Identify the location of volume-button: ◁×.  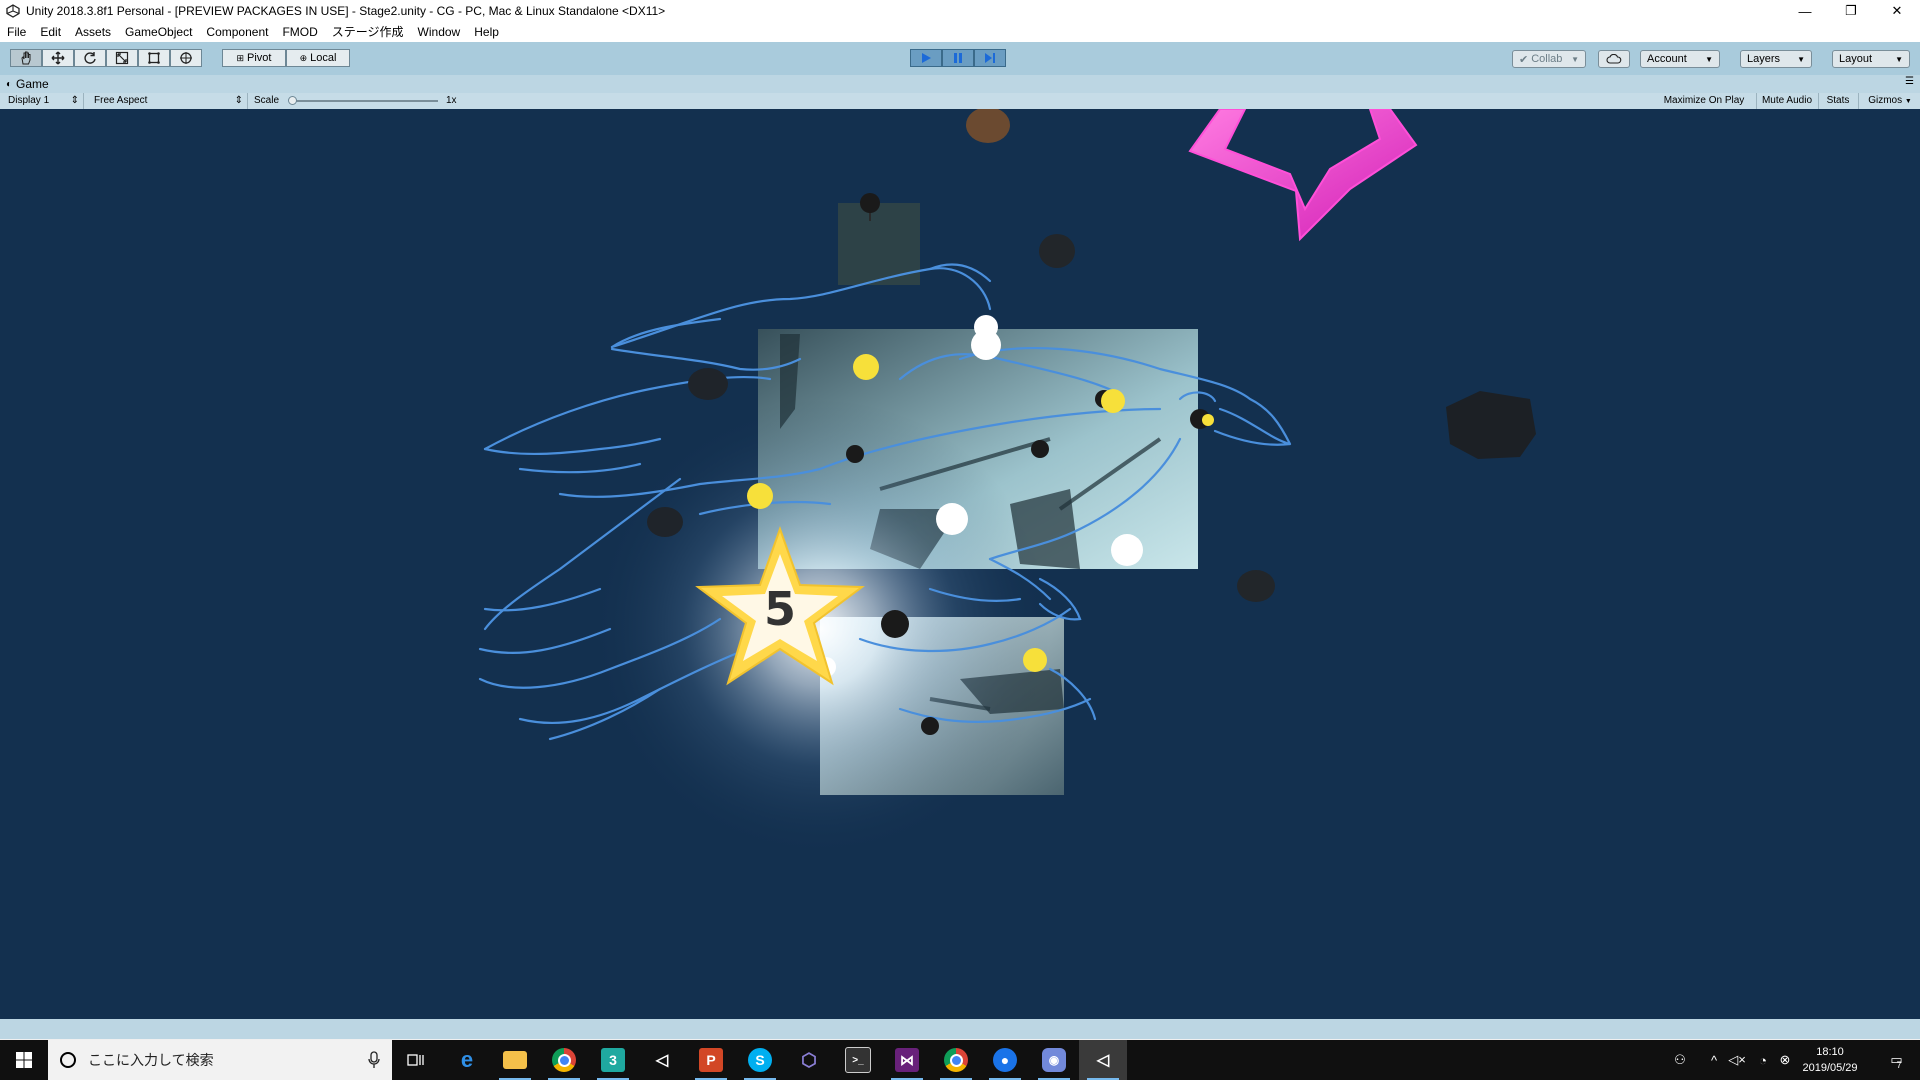
(1737, 1060).